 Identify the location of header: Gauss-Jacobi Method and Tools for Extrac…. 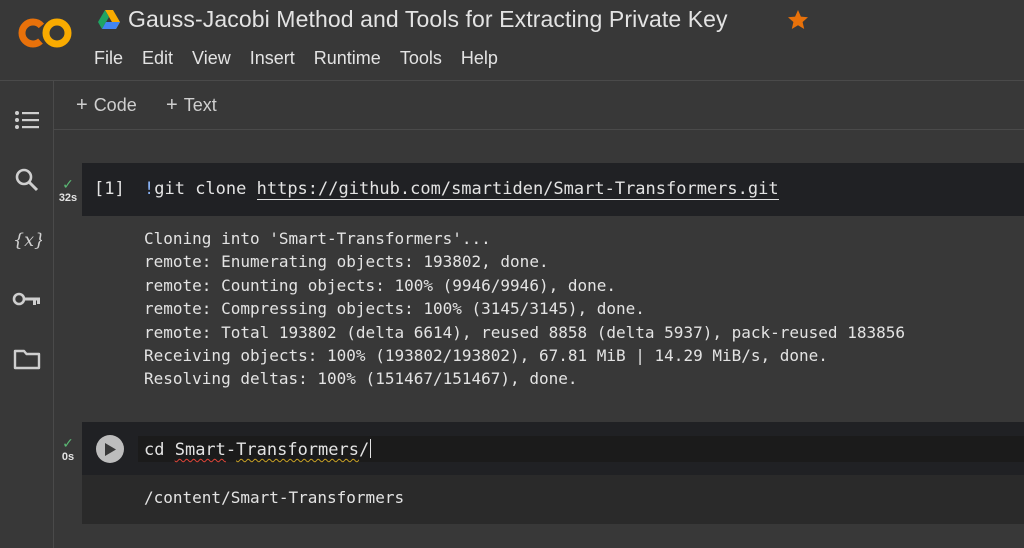
(512, 40).